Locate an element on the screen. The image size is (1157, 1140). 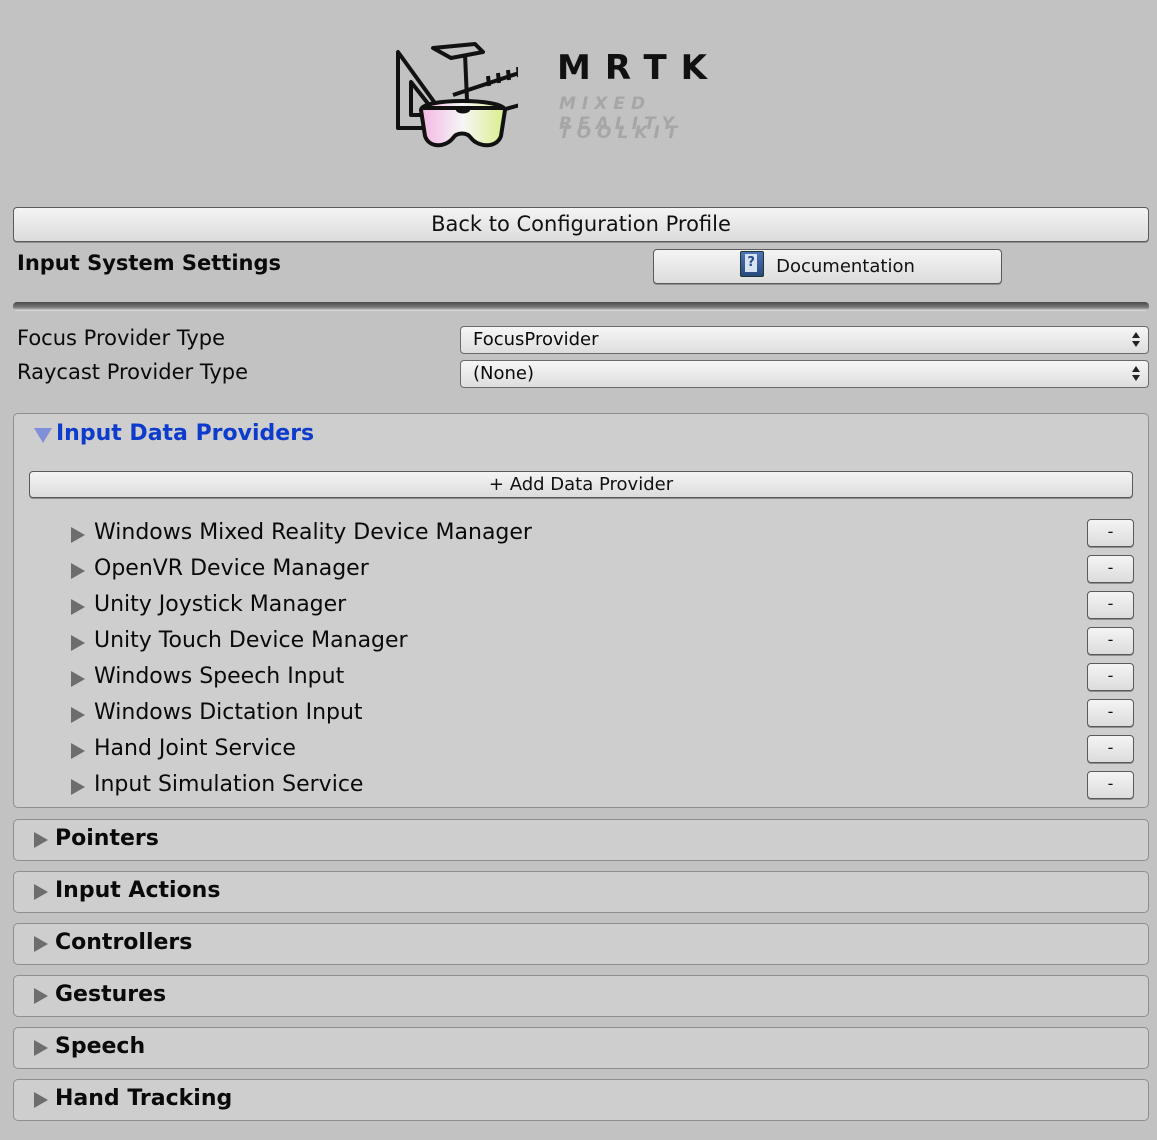
section-divider is located at coordinates (581, 306).